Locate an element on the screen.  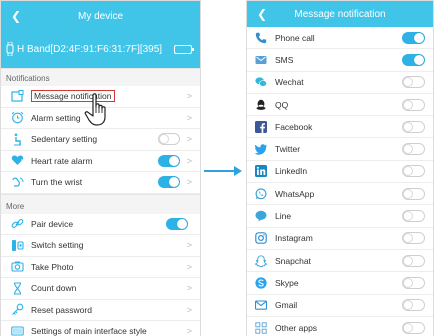
settings-row-label: Settings of main interface style is located at coordinates (89, 331).